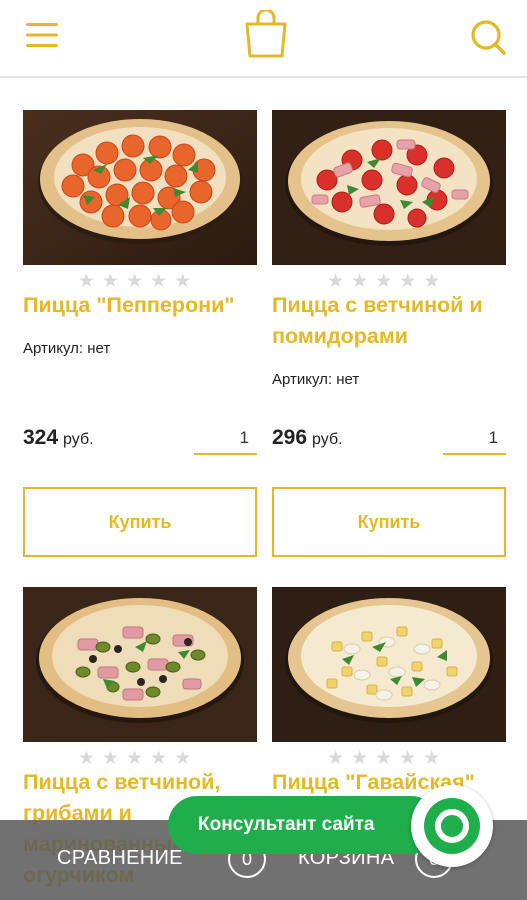 This screenshot has height=900, width=527. I want to click on product-price: 296 руб., so click(307, 438).